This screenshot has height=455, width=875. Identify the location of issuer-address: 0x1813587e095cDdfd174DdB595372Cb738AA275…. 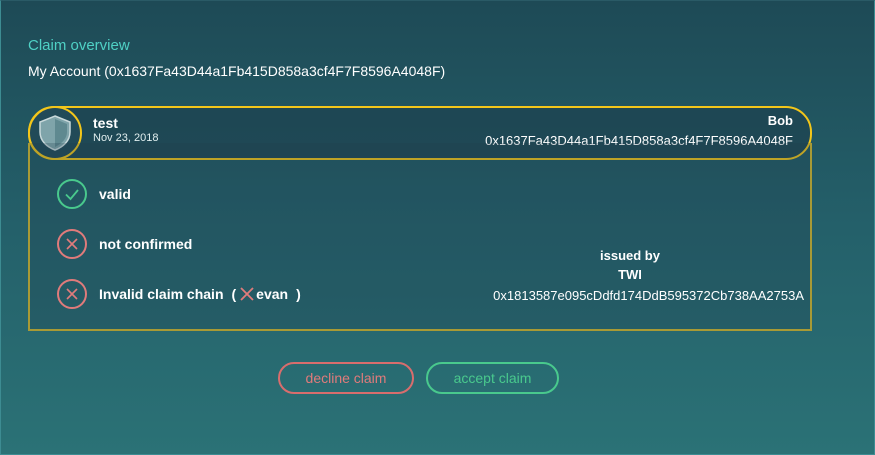
(648, 295).